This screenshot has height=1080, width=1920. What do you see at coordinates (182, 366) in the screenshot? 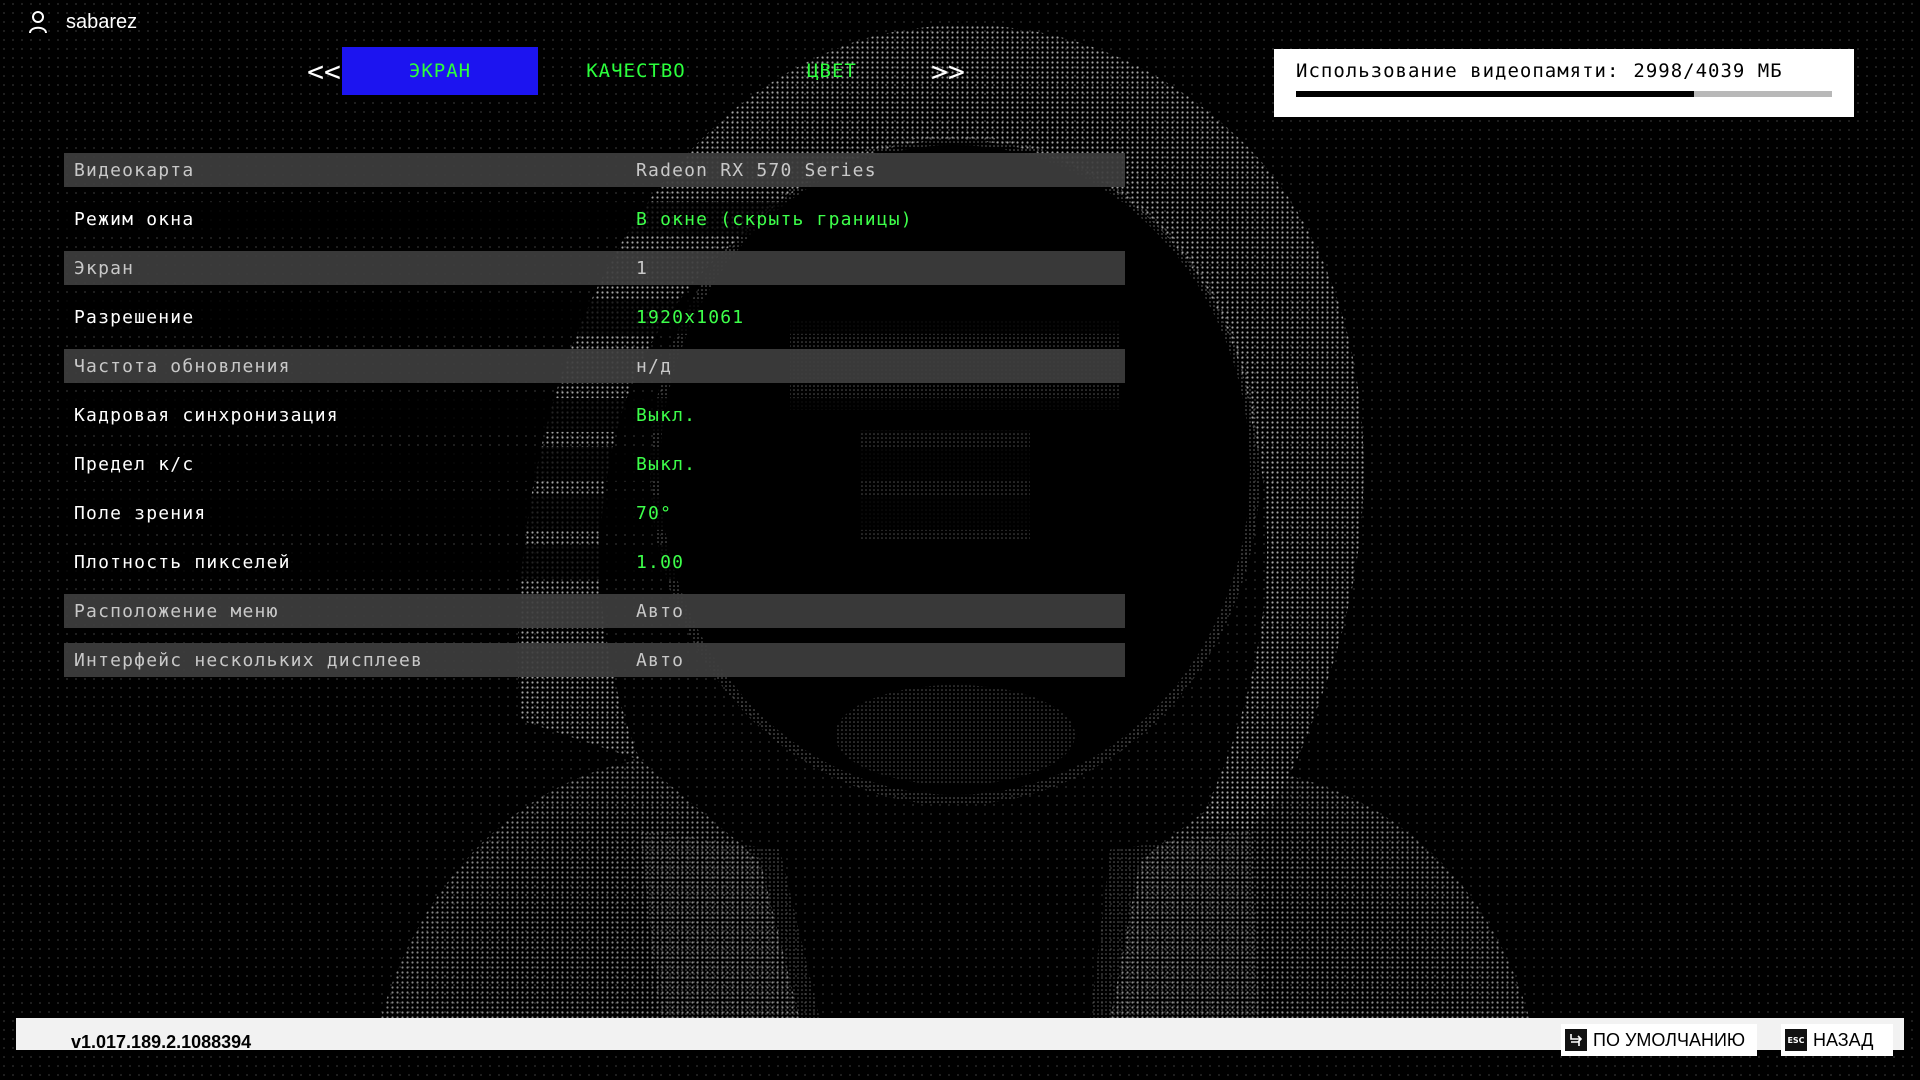
I see `setting-label: Частота обновления` at bounding box center [182, 366].